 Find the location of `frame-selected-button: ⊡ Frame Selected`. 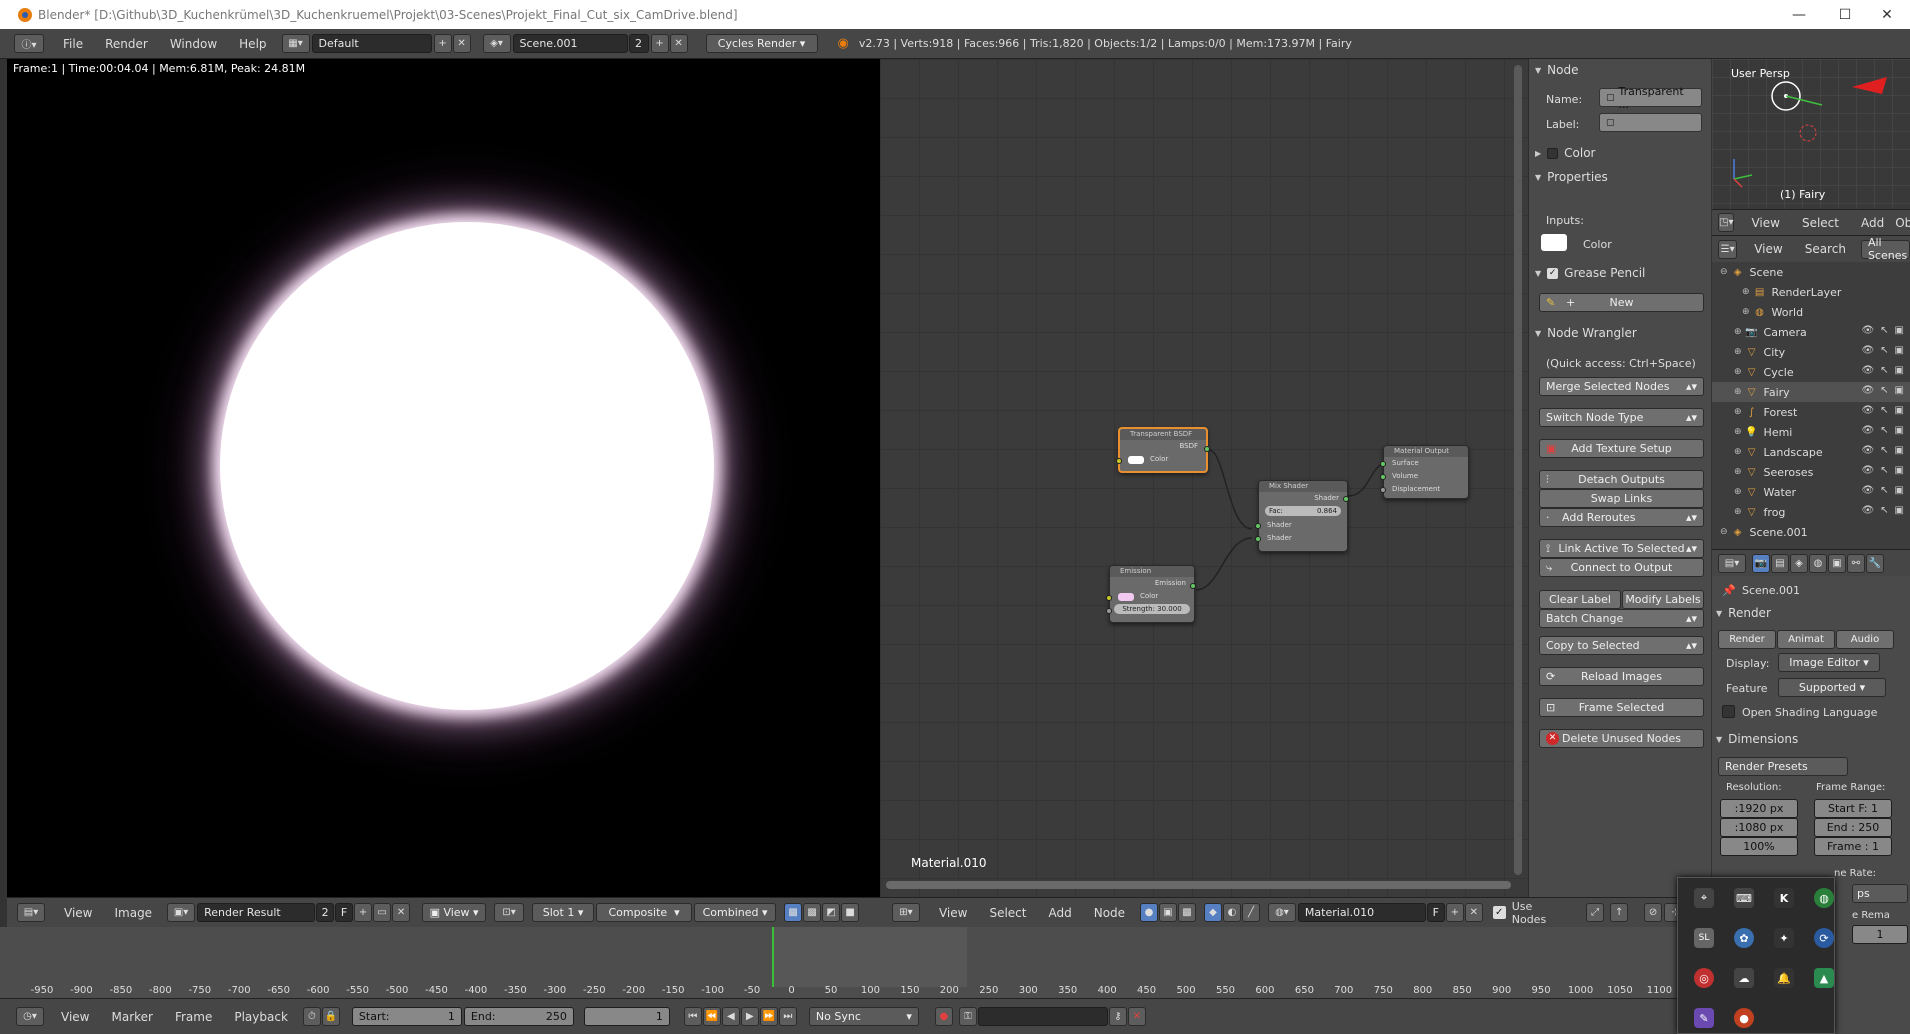

frame-selected-button: ⊡ Frame Selected is located at coordinates (1621, 707).